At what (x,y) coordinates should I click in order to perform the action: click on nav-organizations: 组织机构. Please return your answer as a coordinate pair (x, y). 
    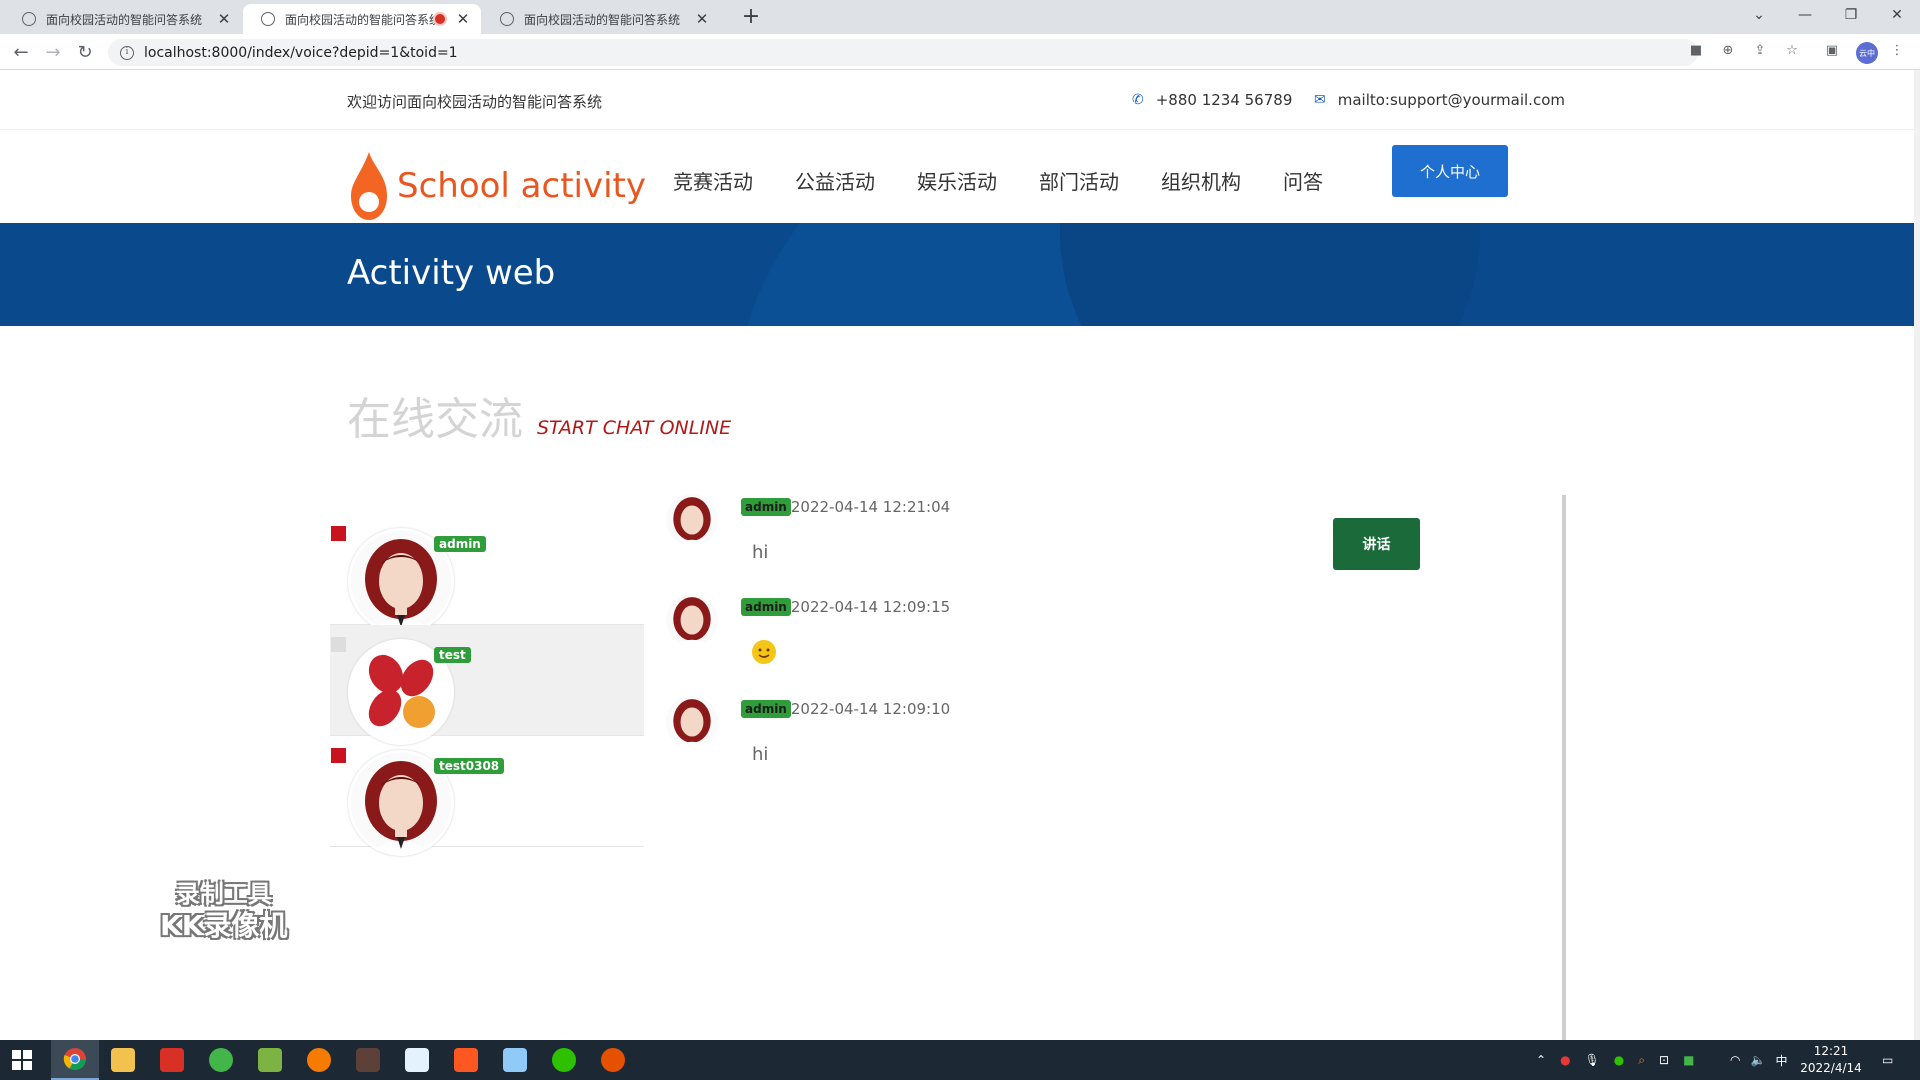
    Looking at the image, I should click on (1201, 180).